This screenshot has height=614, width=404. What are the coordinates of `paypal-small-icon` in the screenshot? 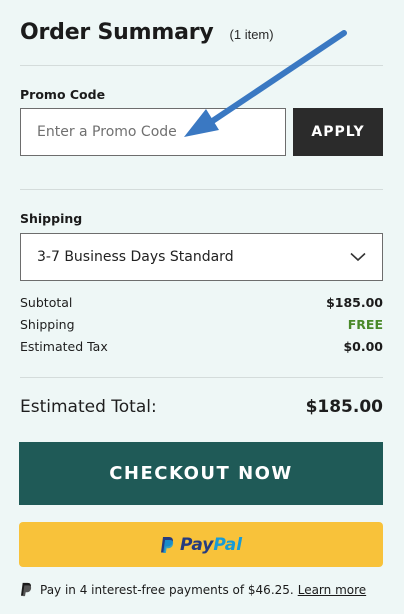 It's located at (26, 589).